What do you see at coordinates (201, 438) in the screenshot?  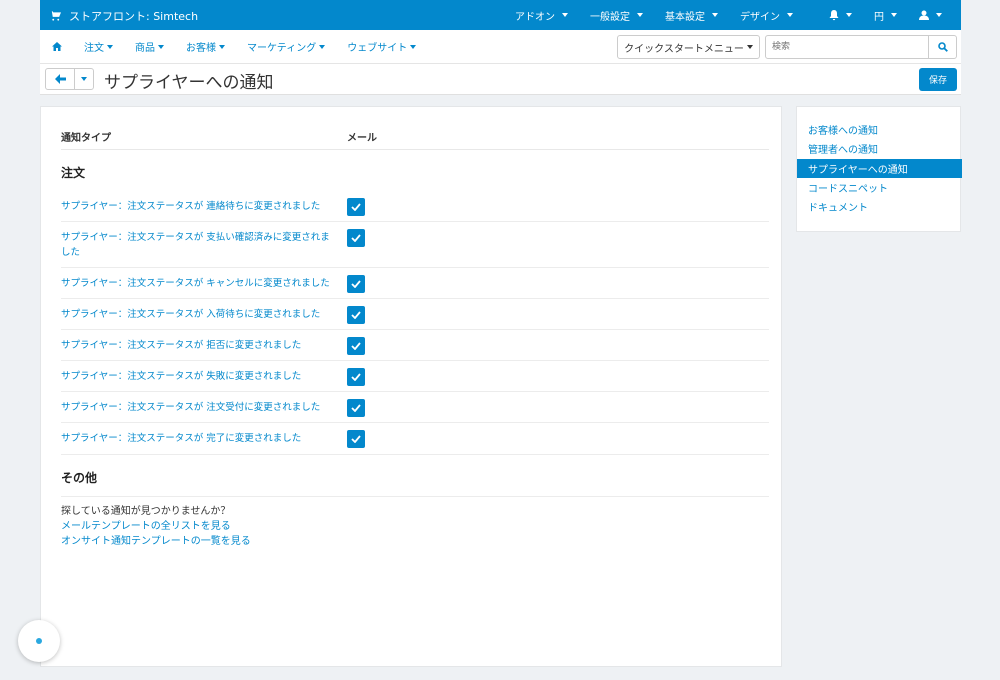 I see `notification-link: サプライヤー：注文ステータスが 完了に変更されました` at bounding box center [201, 438].